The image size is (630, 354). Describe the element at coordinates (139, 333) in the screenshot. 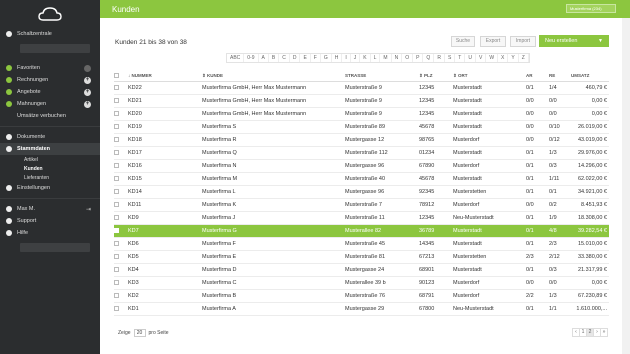

I see `per-page-input: 20` at that location.